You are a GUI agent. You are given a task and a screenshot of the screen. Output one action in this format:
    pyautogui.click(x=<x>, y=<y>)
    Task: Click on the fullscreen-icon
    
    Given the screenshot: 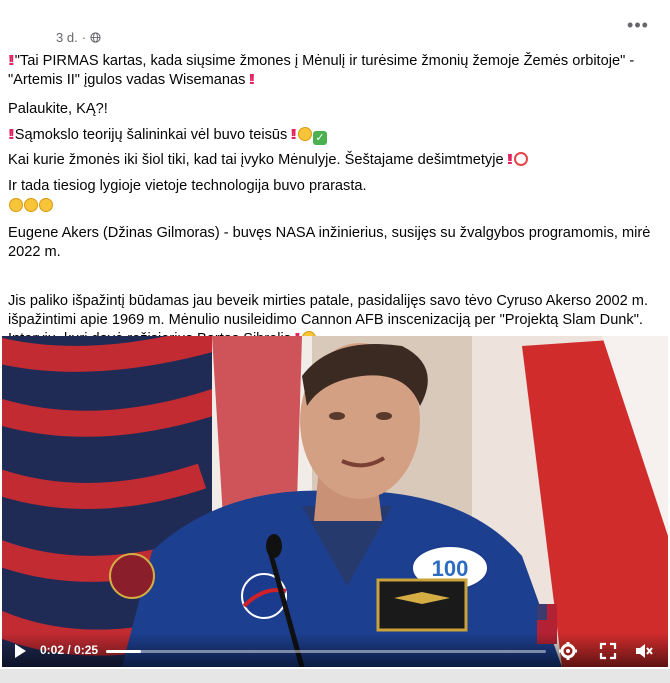 What is the action you would take?
    pyautogui.click(x=608, y=651)
    